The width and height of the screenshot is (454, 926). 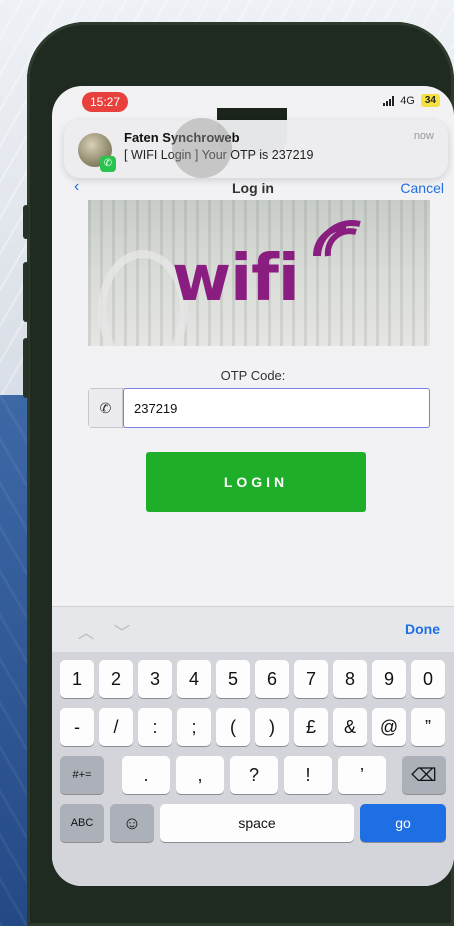 I want to click on key-period: ., so click(x=146, y=775).